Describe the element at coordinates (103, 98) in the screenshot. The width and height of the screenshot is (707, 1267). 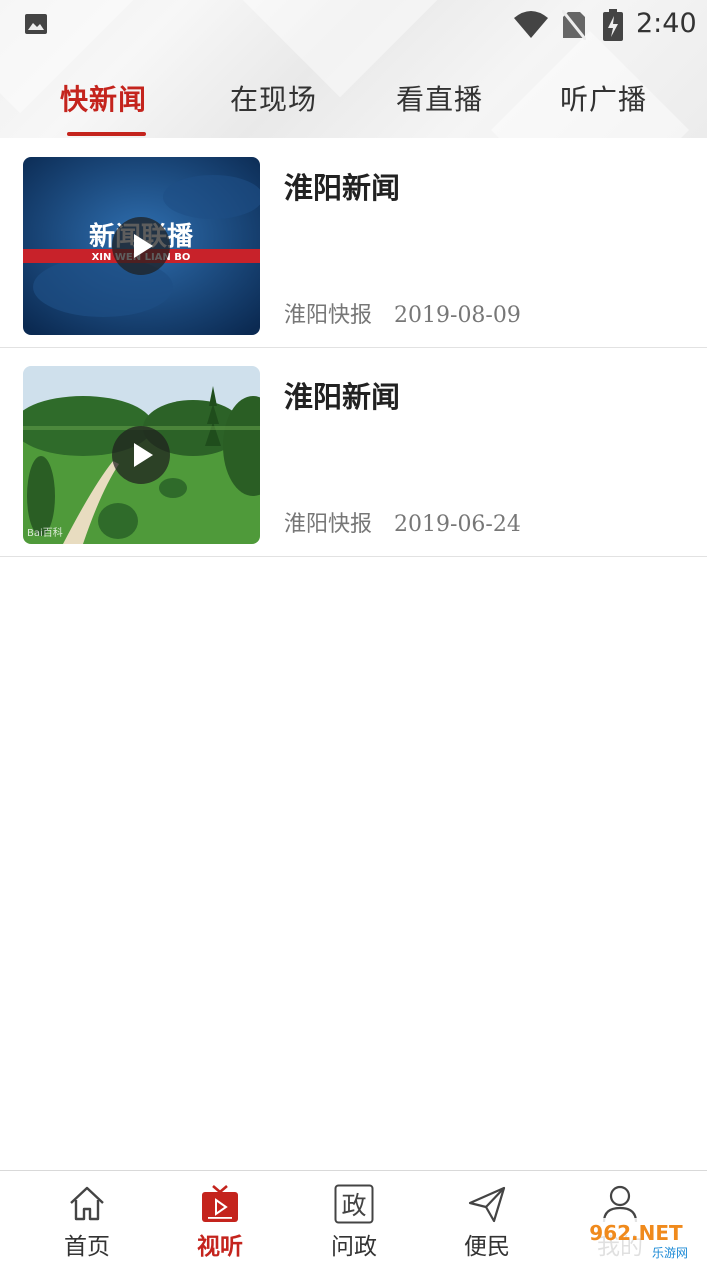
I see `tab-kuai-xinwen: 快新闻` at that location.